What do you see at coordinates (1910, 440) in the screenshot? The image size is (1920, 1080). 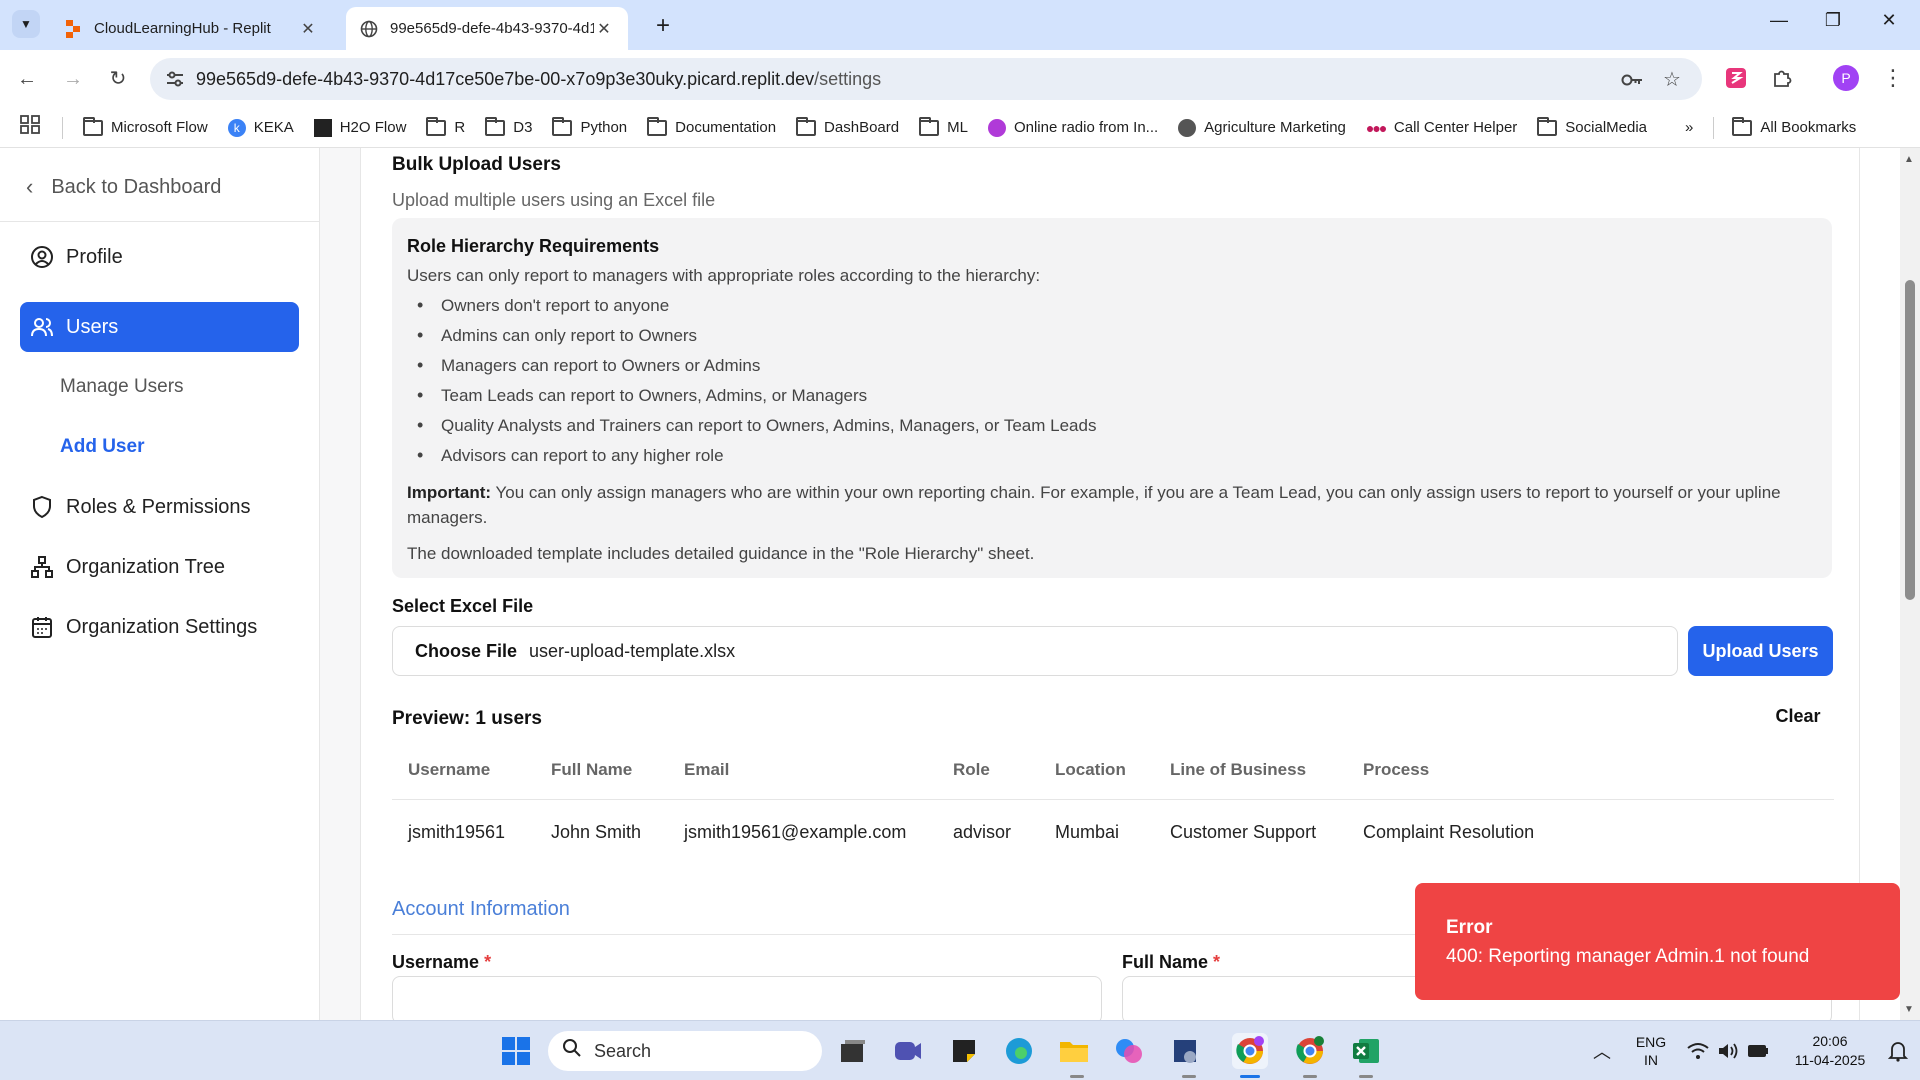 I see `scroll-thumb` at bounding box center [1910, 440].